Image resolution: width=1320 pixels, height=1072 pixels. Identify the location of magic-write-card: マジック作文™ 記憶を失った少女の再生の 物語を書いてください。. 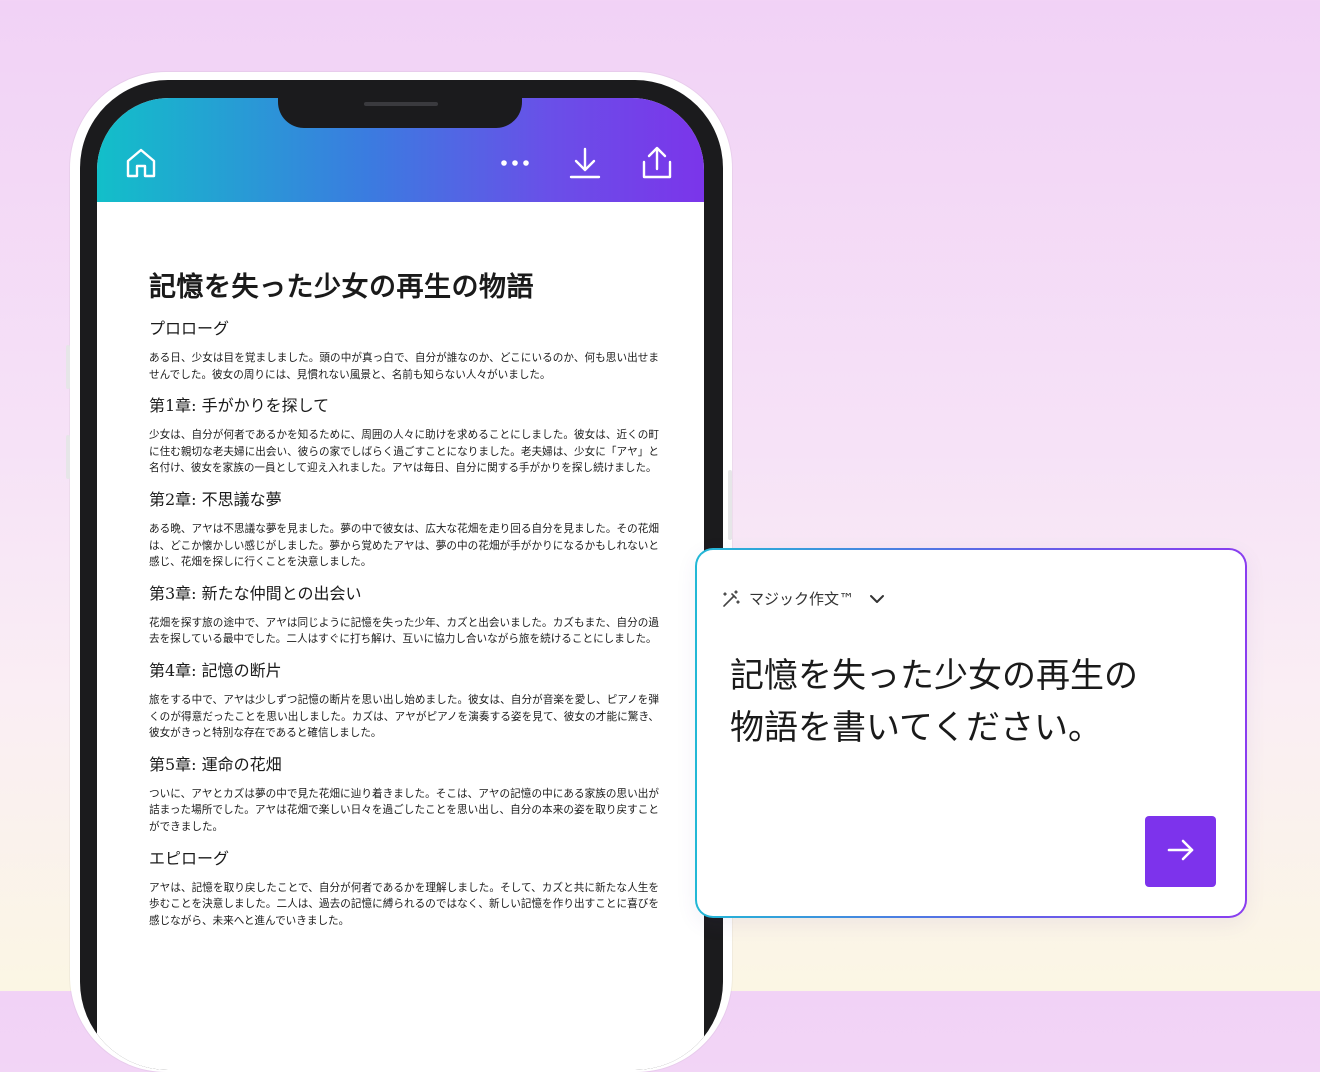
(971, 733).